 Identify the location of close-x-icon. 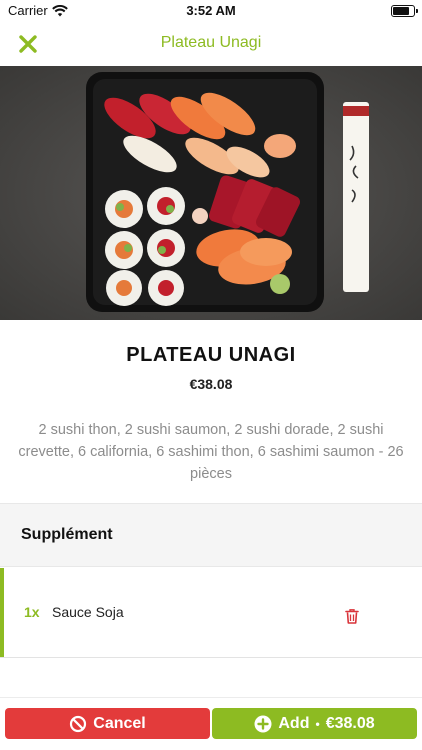
(28, 44).